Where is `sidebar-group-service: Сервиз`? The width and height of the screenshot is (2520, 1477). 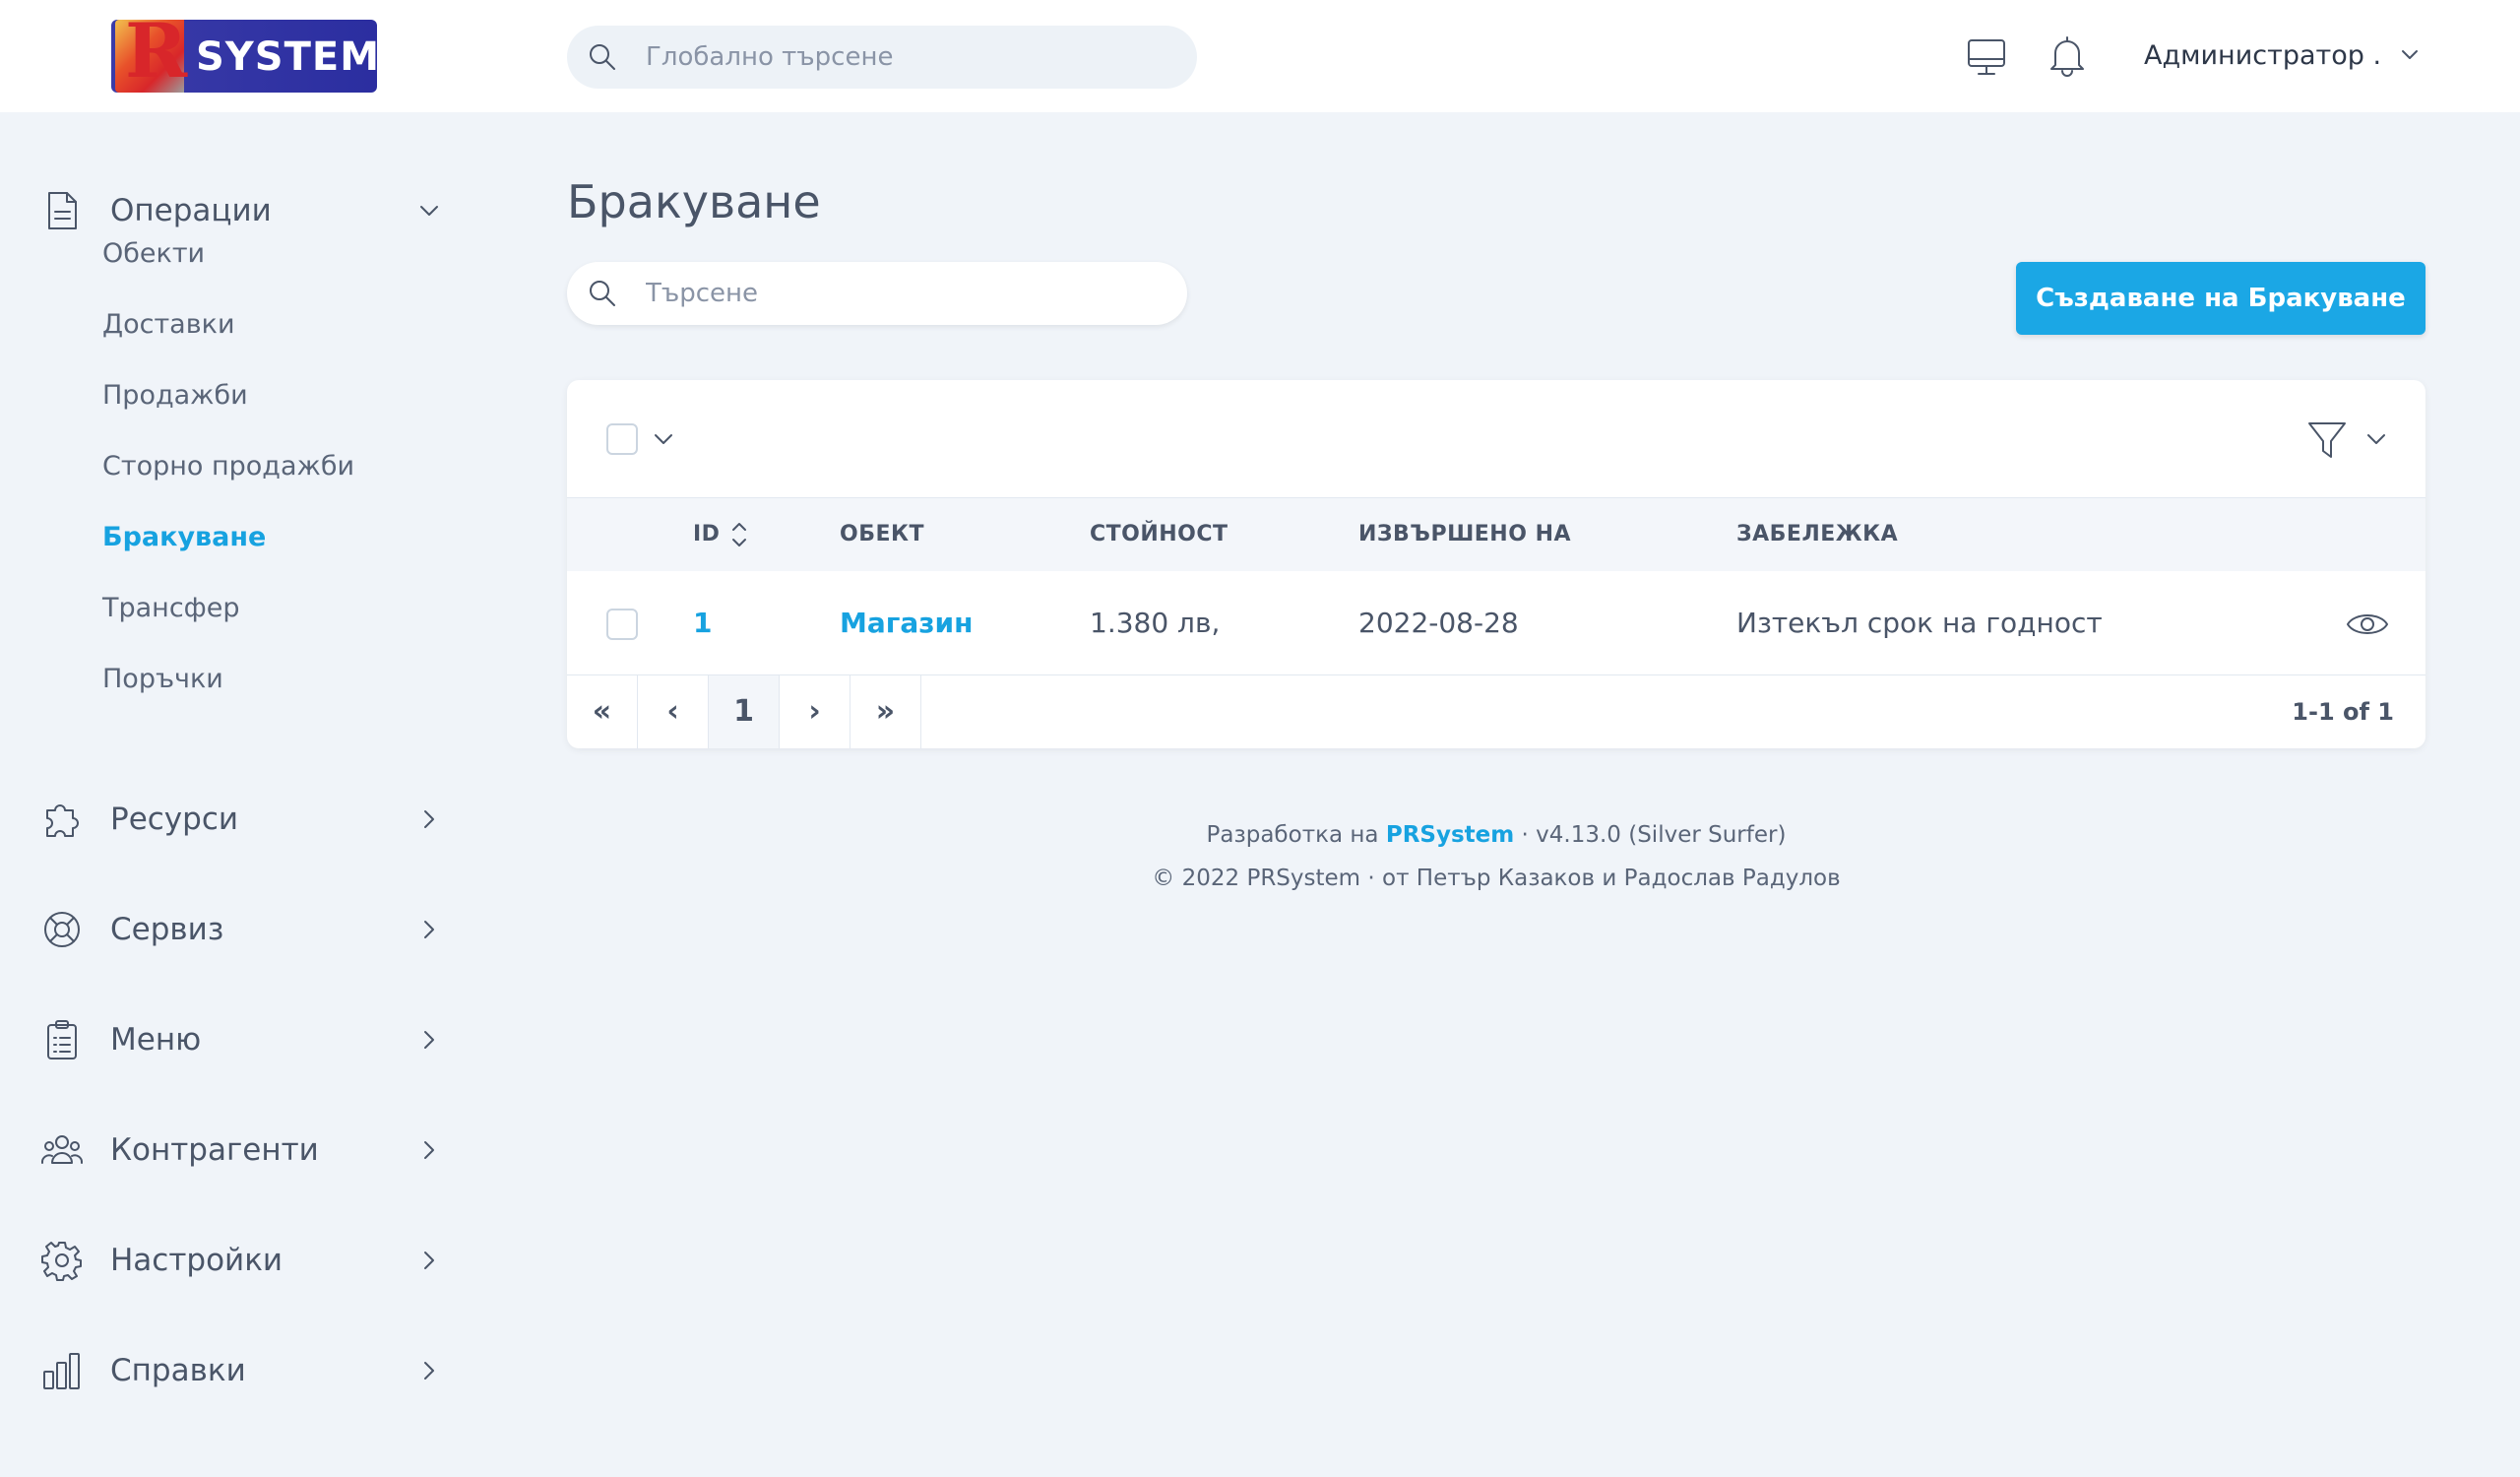
sidebar-group-service: Сервиз is located at coordinates (241, 930).